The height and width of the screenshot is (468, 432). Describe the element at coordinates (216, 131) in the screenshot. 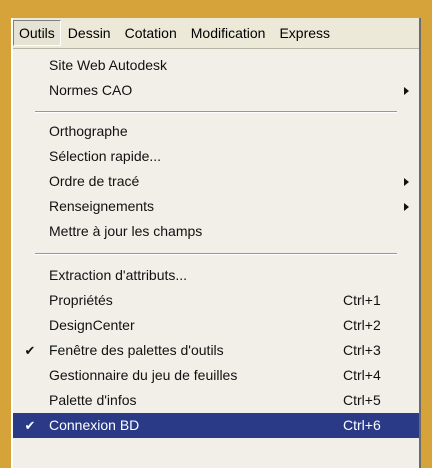

I see `menu-item-orthographe: Orthographe` at that location.